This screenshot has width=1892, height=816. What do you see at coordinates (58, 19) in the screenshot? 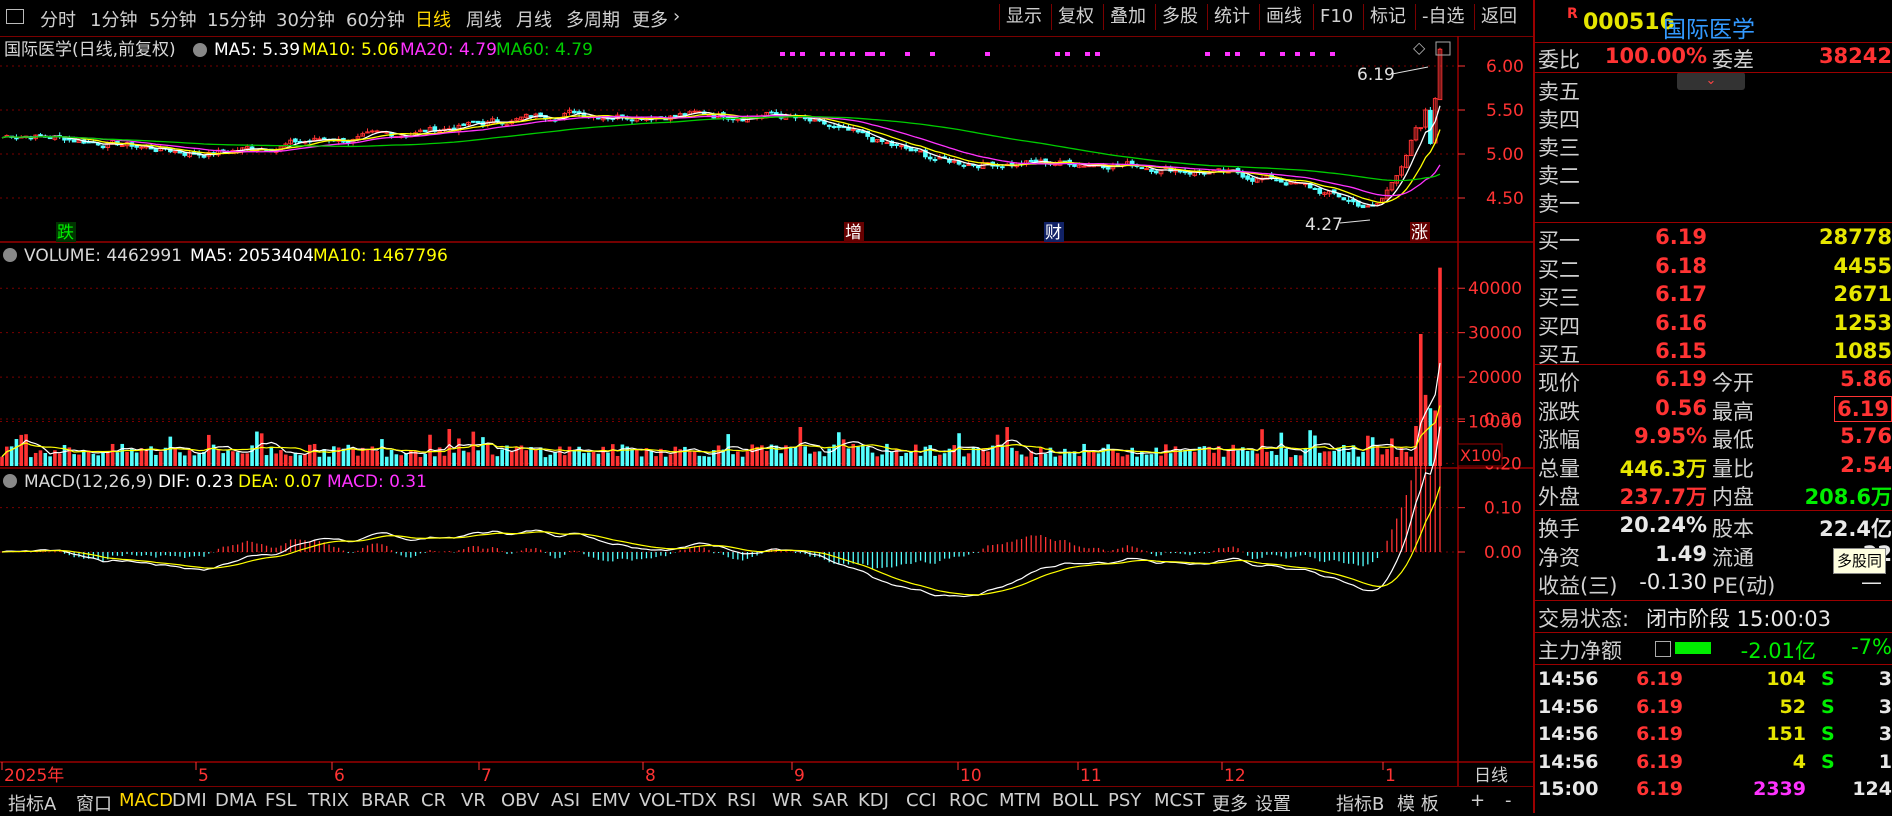
I see `period-tab-fenshi: 分时` at bounding box center [58, 19].